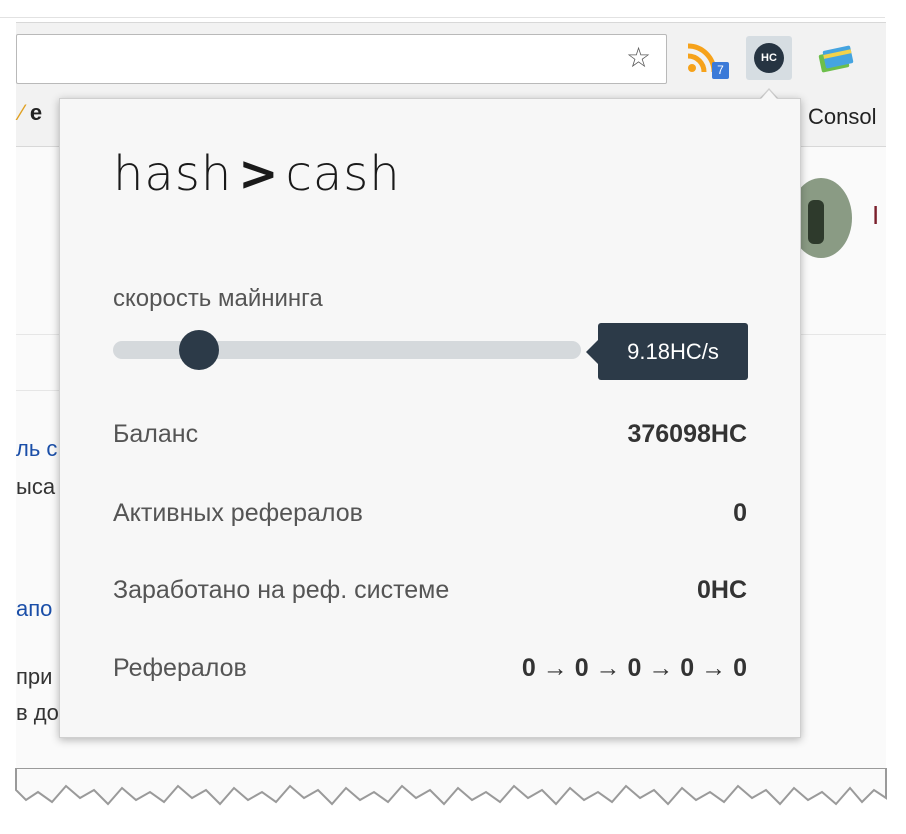  I want to click on page-link-fragment: апо, so click(34, 609).